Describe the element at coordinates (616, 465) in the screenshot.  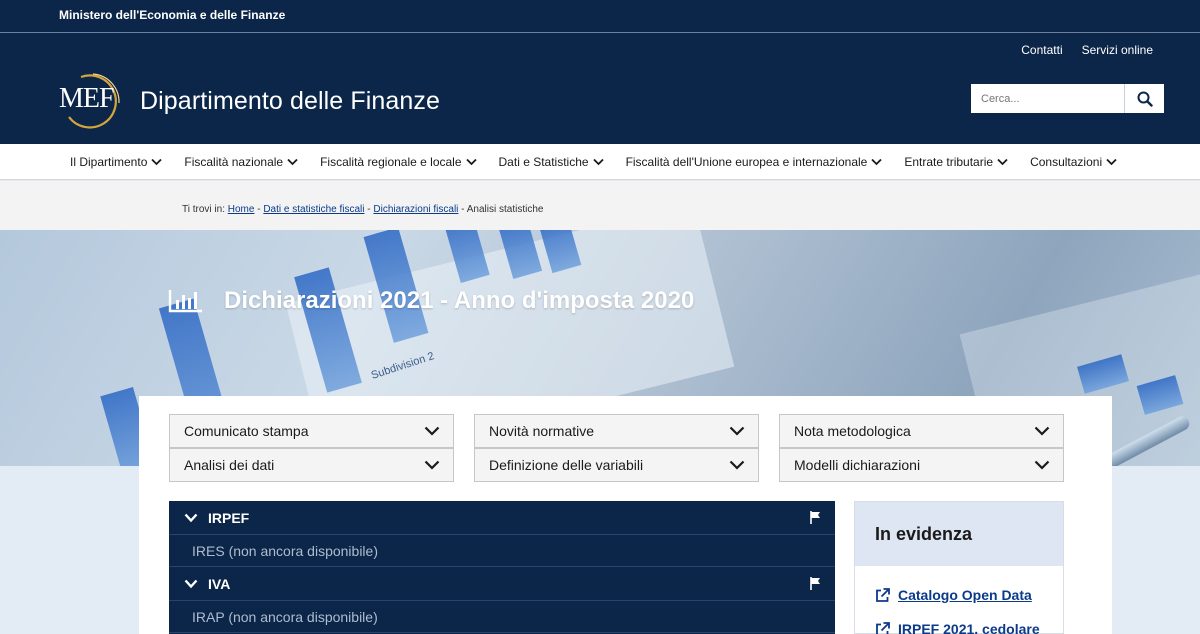
I see `accordion-definizione-variabili: Definizione delle variabili` at that location.